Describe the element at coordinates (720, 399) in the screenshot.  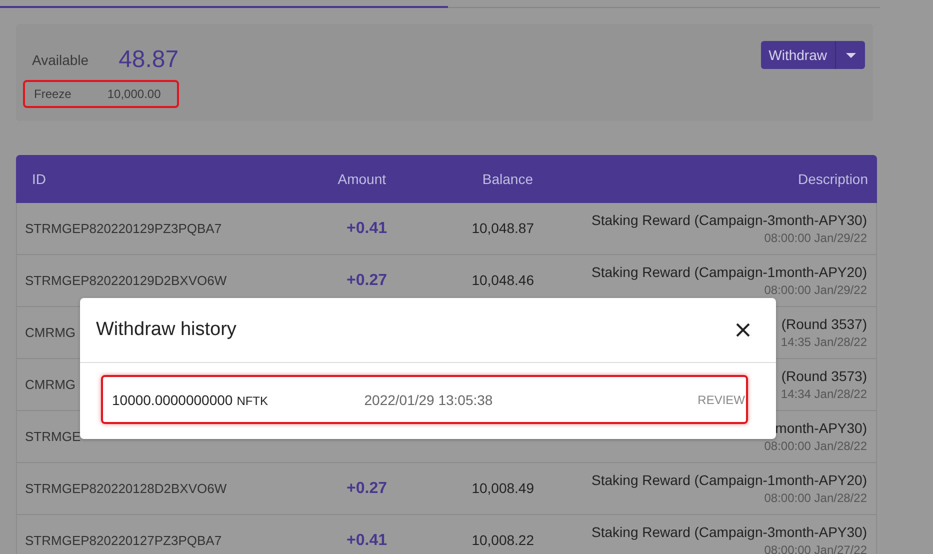
I see `status-label: REVIEW` at that location.